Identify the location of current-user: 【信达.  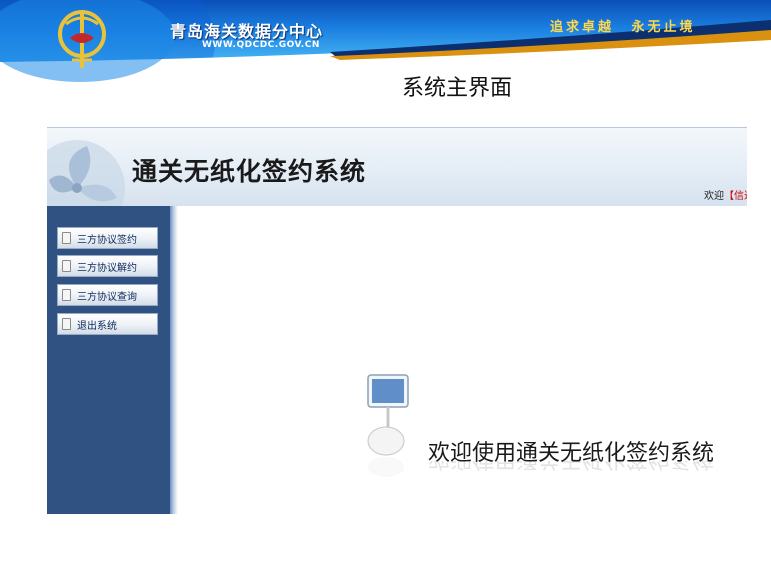
(735, 196).